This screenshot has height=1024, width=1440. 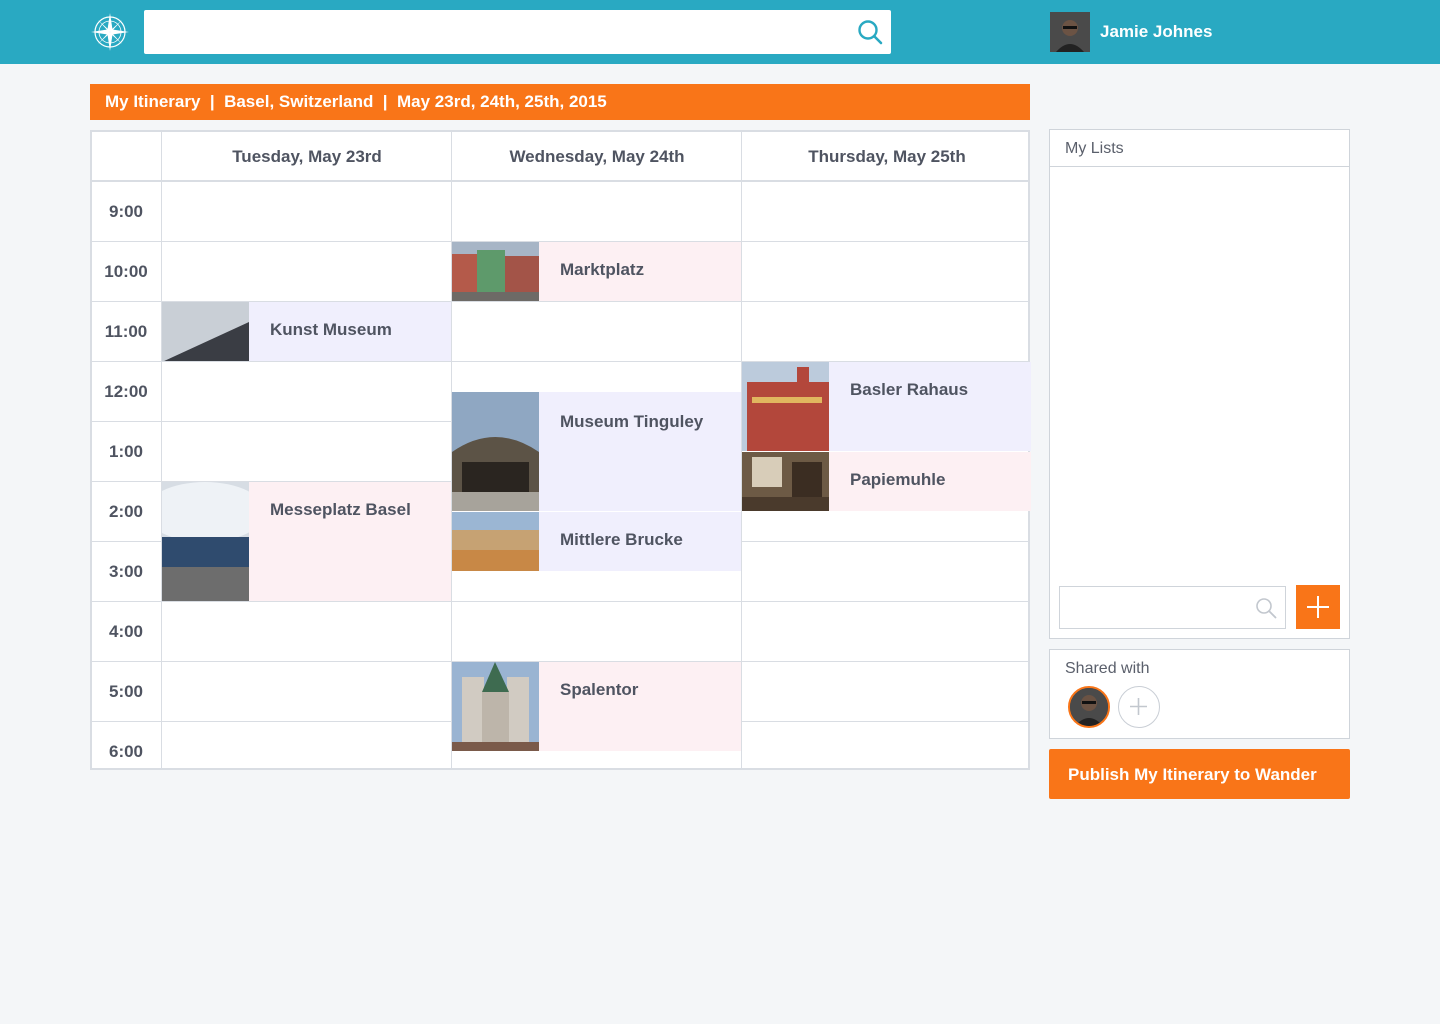 I want to click on calendar-event: Marktplatz, so click(x=596, y=271).